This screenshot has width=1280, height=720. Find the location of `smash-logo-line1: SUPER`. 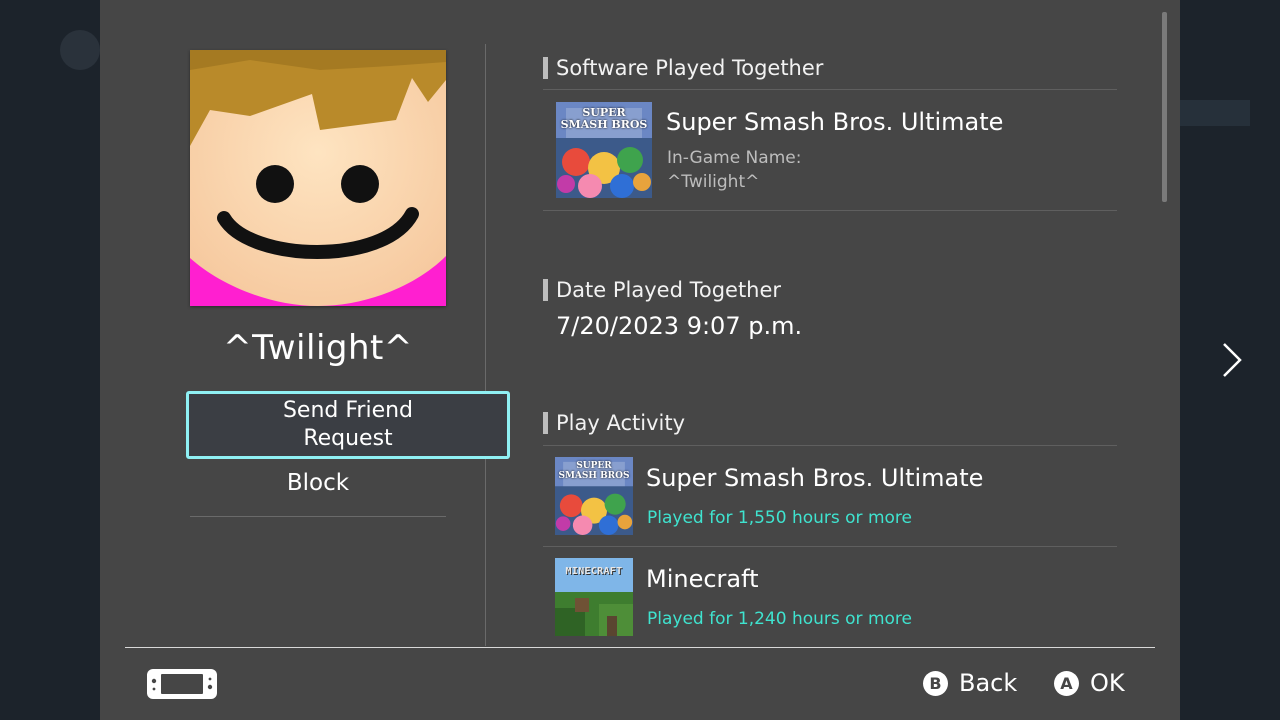

smash-logo-line1: SUPER is located at coordinates (594, 466).